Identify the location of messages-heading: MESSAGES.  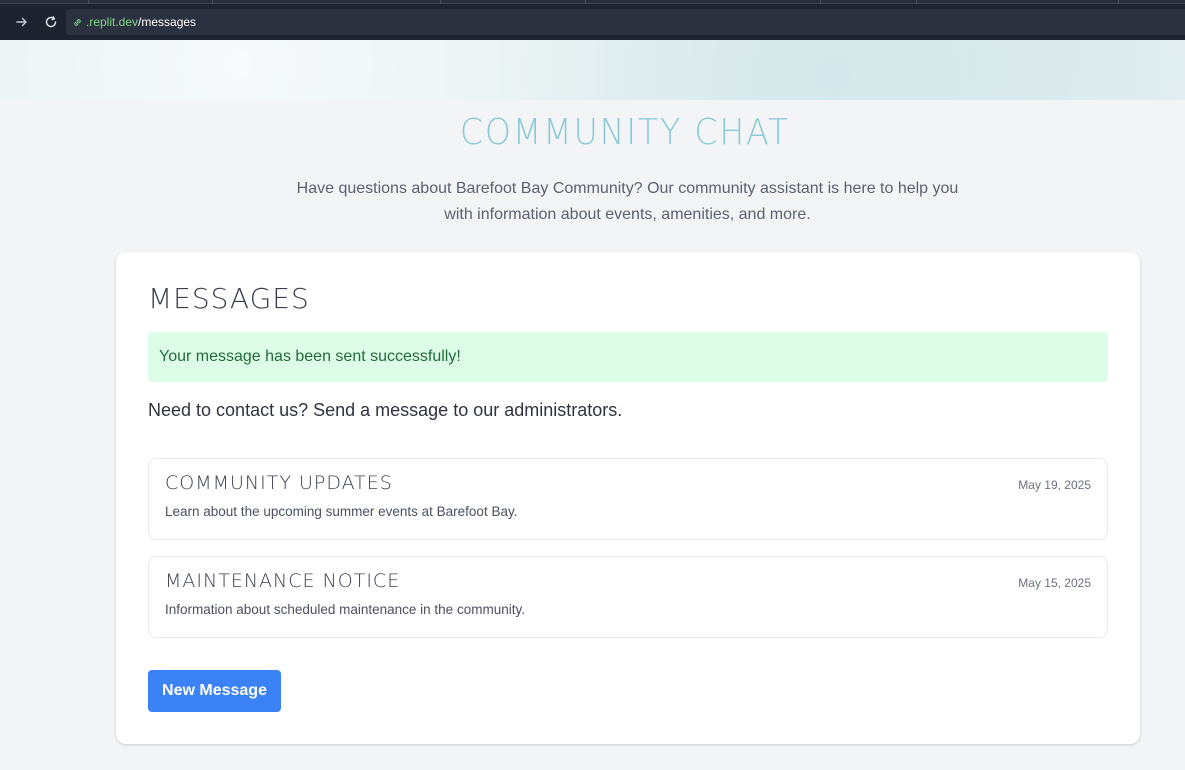
(229, 298).